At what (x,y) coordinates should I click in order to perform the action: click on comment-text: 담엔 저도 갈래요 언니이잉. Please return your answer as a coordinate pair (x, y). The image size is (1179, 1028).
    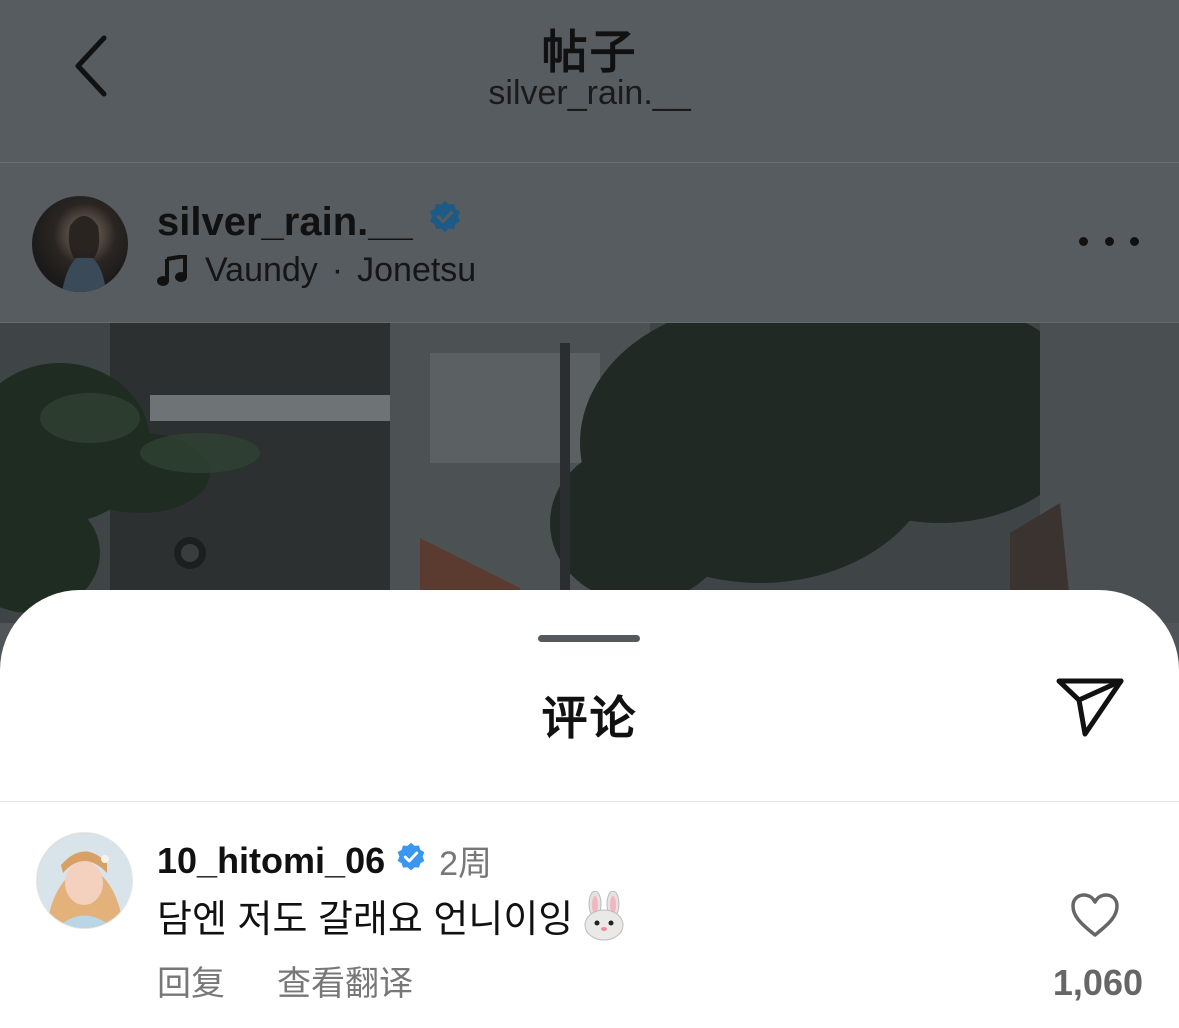
    Looking at the image, I should click on (365, 920).